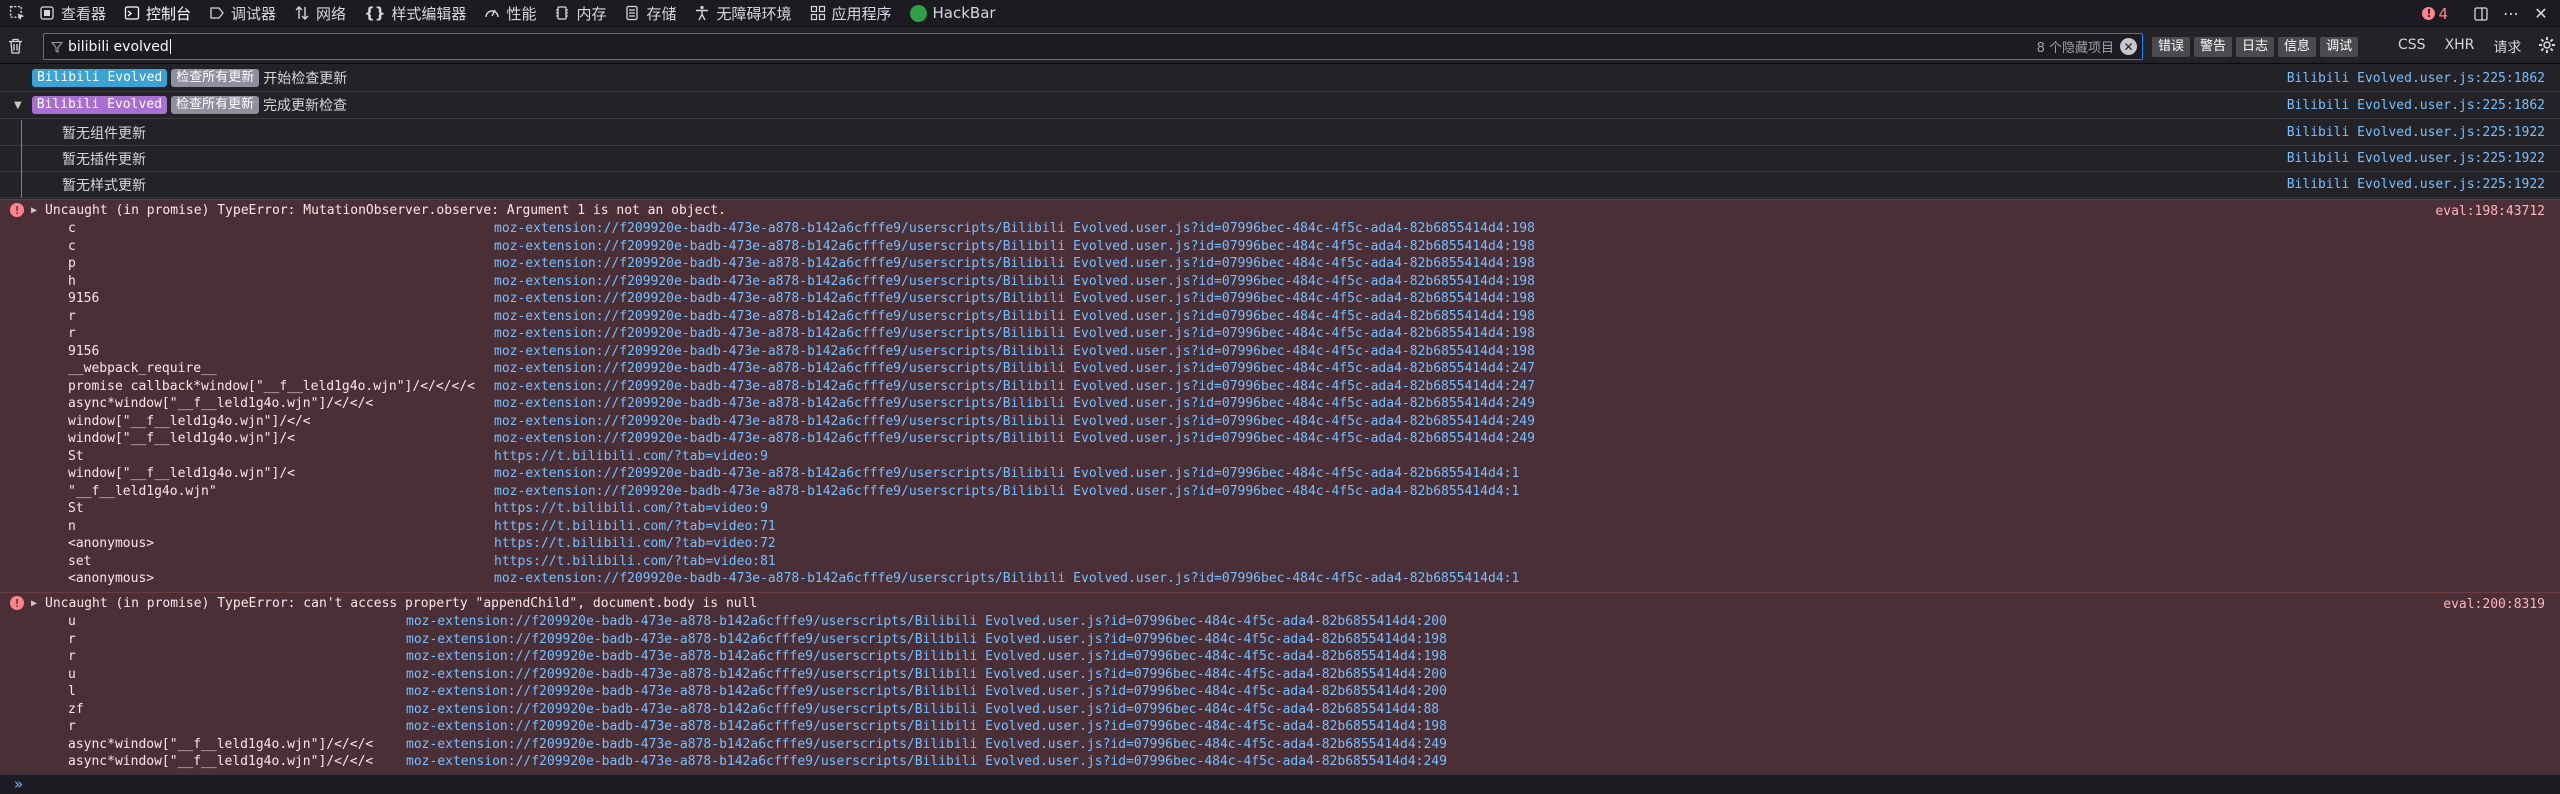 This screenshot has height=794, width=2560. What do you see at coordinates (72, 228) in the screenshot?
I see `frame-function: c` at bounding box center [72, 228].